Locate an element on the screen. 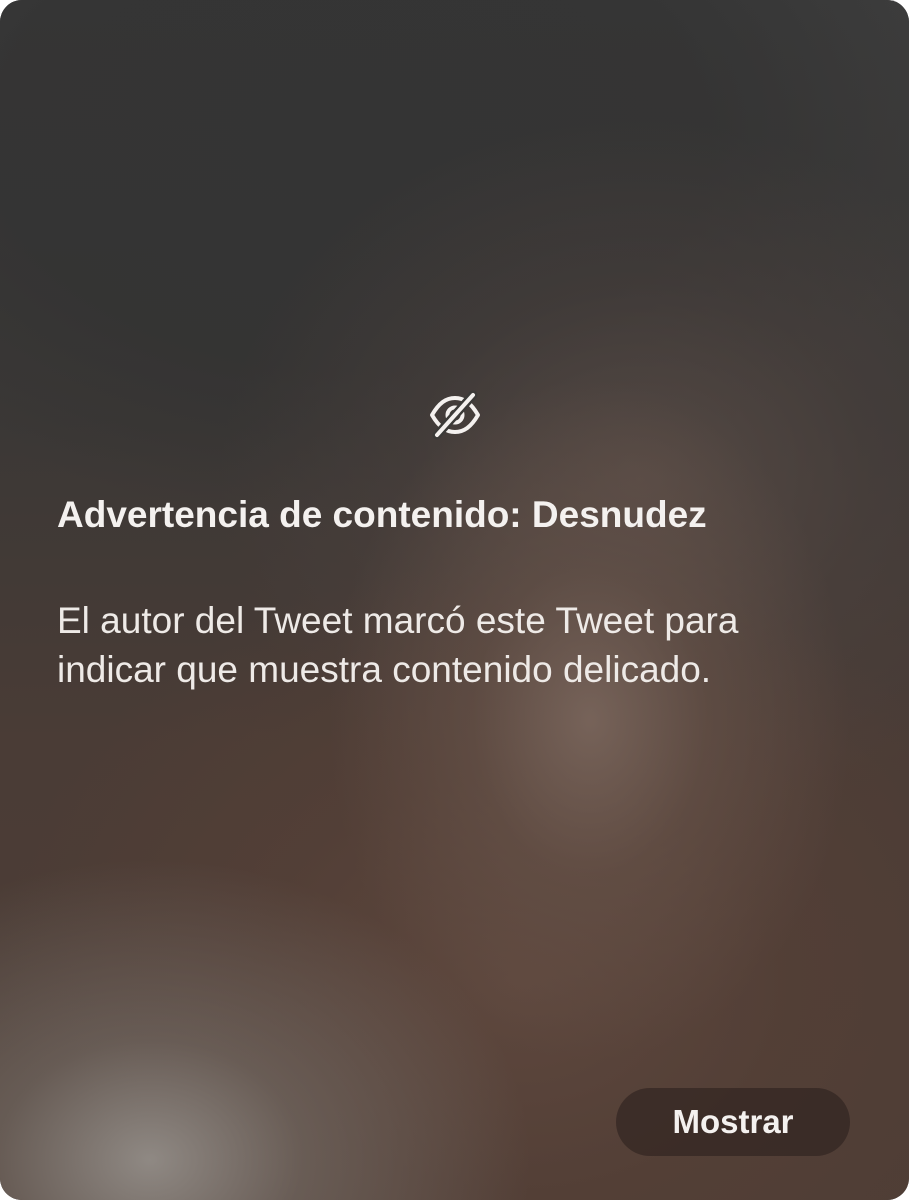 Image resolution: width=909 pixels, height=1200 pixels. warning-description-line: El autor del Tweet marcó este Tweet para is located at coordinates (398, 620).